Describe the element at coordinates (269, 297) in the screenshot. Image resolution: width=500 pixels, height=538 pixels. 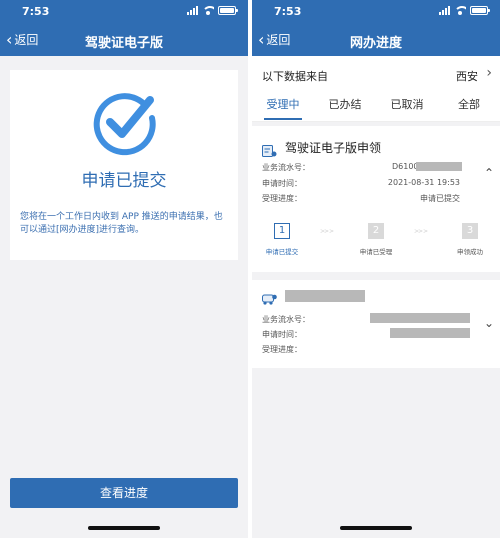
I see `vehicle-doc-icon` at that location.